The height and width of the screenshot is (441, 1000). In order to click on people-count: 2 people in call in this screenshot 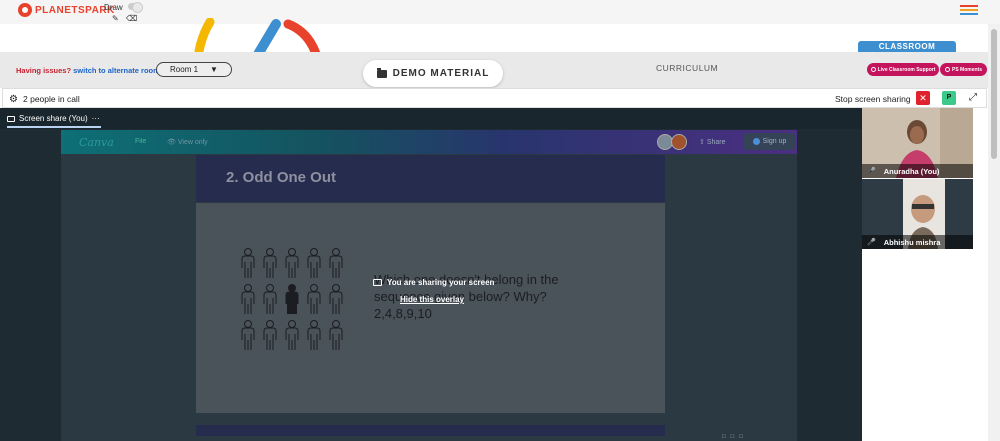, I will do `click(51, 99)`.